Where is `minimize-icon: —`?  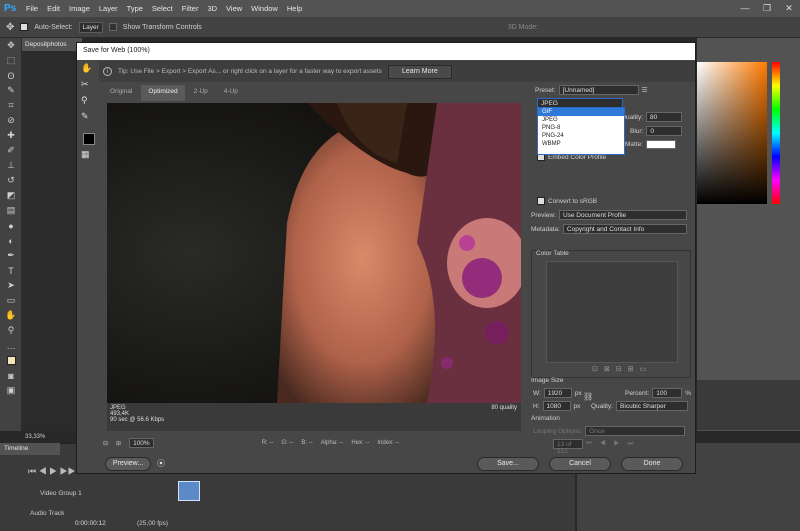 minimize-icon: — is located at coordinates (745, 8).